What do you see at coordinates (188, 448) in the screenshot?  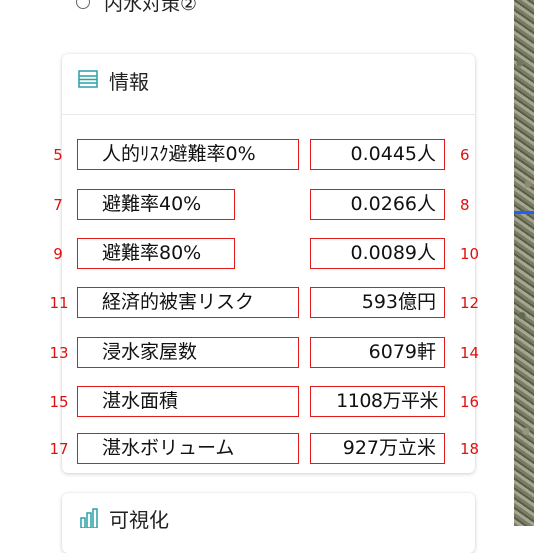 I see `row-label: 湛水ボリューム` at bounding box center [188, 448].